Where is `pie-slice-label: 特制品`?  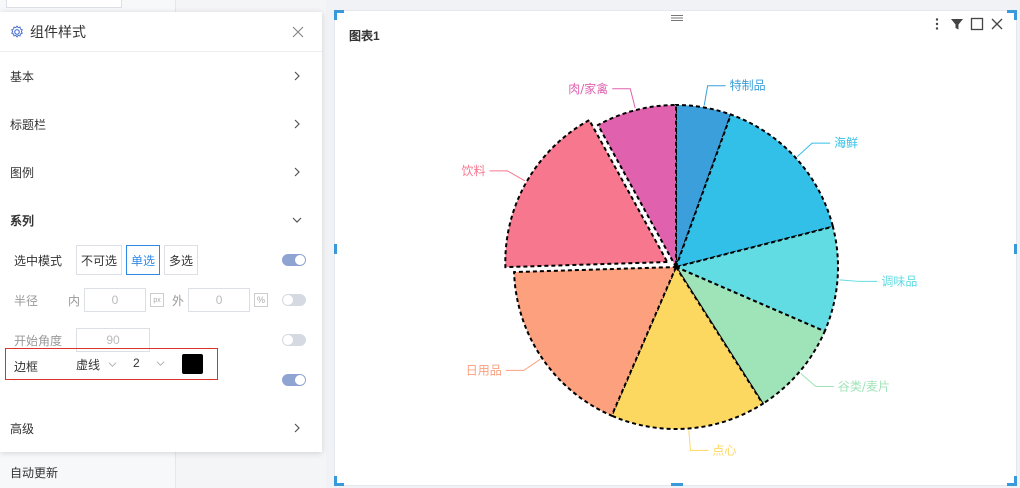 pie-slice-label: 特制品 is located at coordinates (748, 85).